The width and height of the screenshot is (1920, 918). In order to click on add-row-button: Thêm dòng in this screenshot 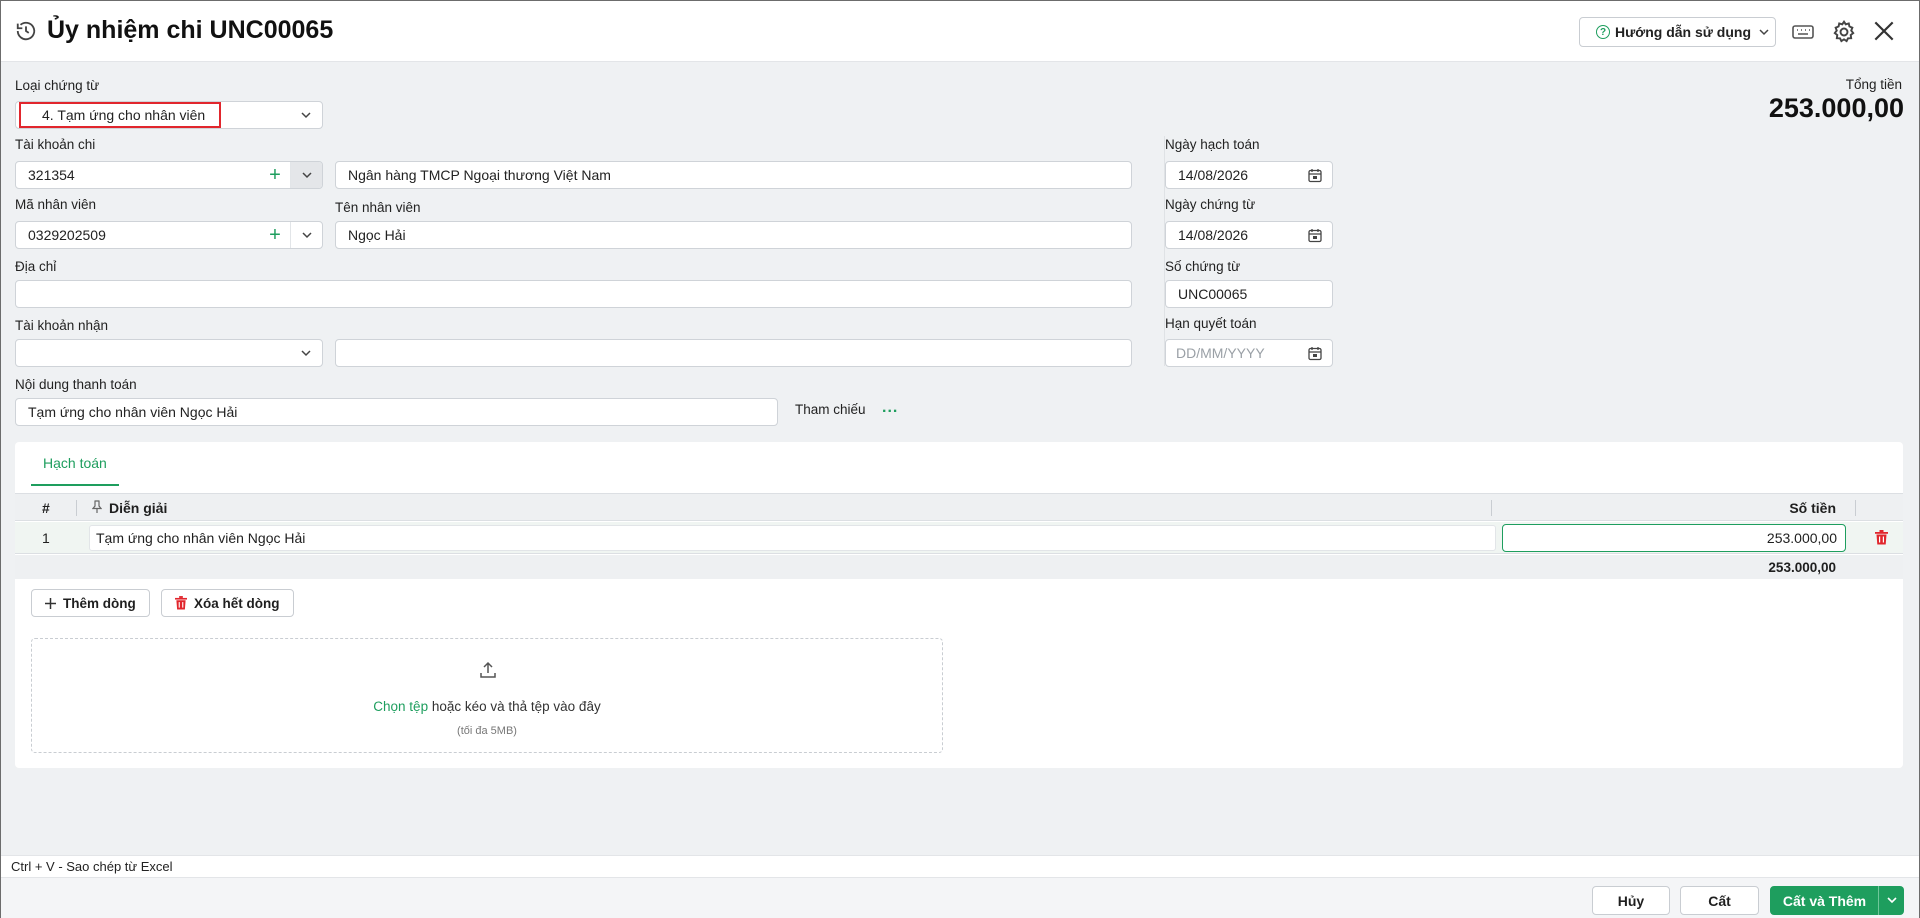, I will do `click(90, 603)`.